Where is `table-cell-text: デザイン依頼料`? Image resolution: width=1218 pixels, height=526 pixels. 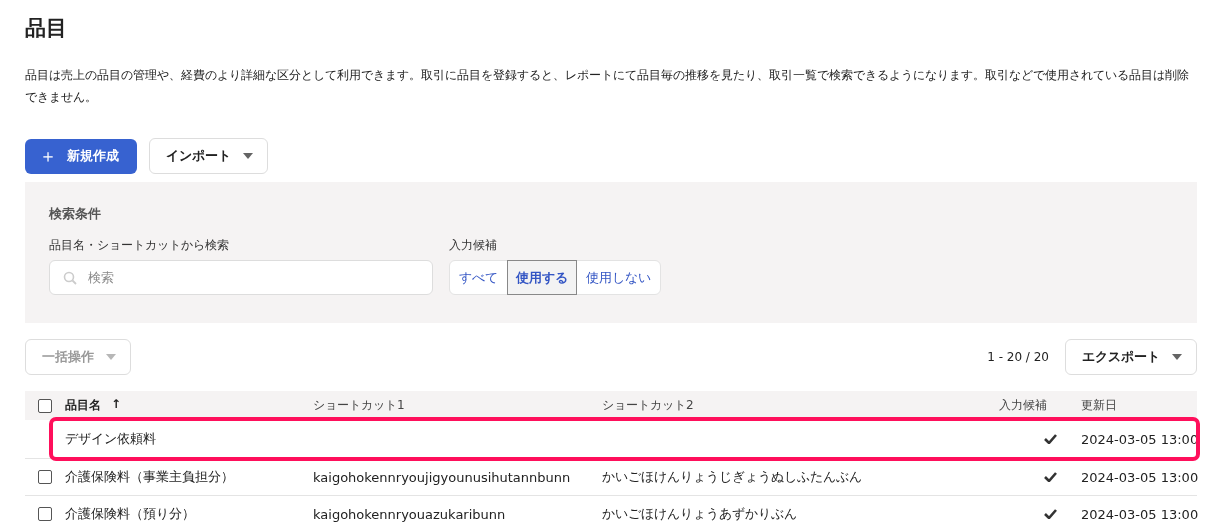 table-cell-text: デザイン依頼料 is located at coordinates (111, 439).